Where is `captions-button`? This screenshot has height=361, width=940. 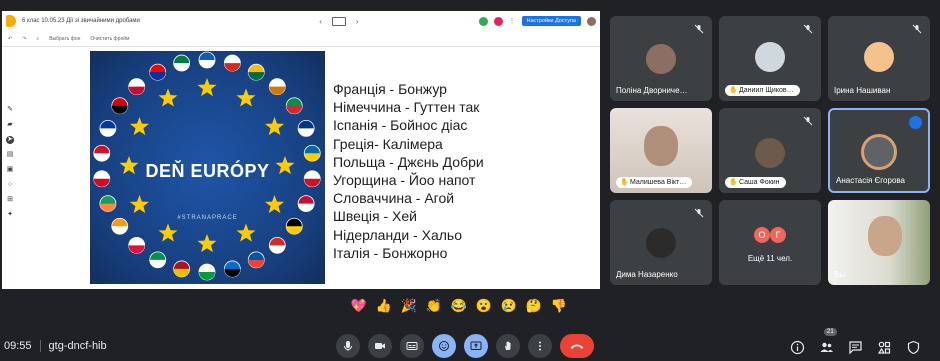 captions-button is located at coordinates (412, 346).